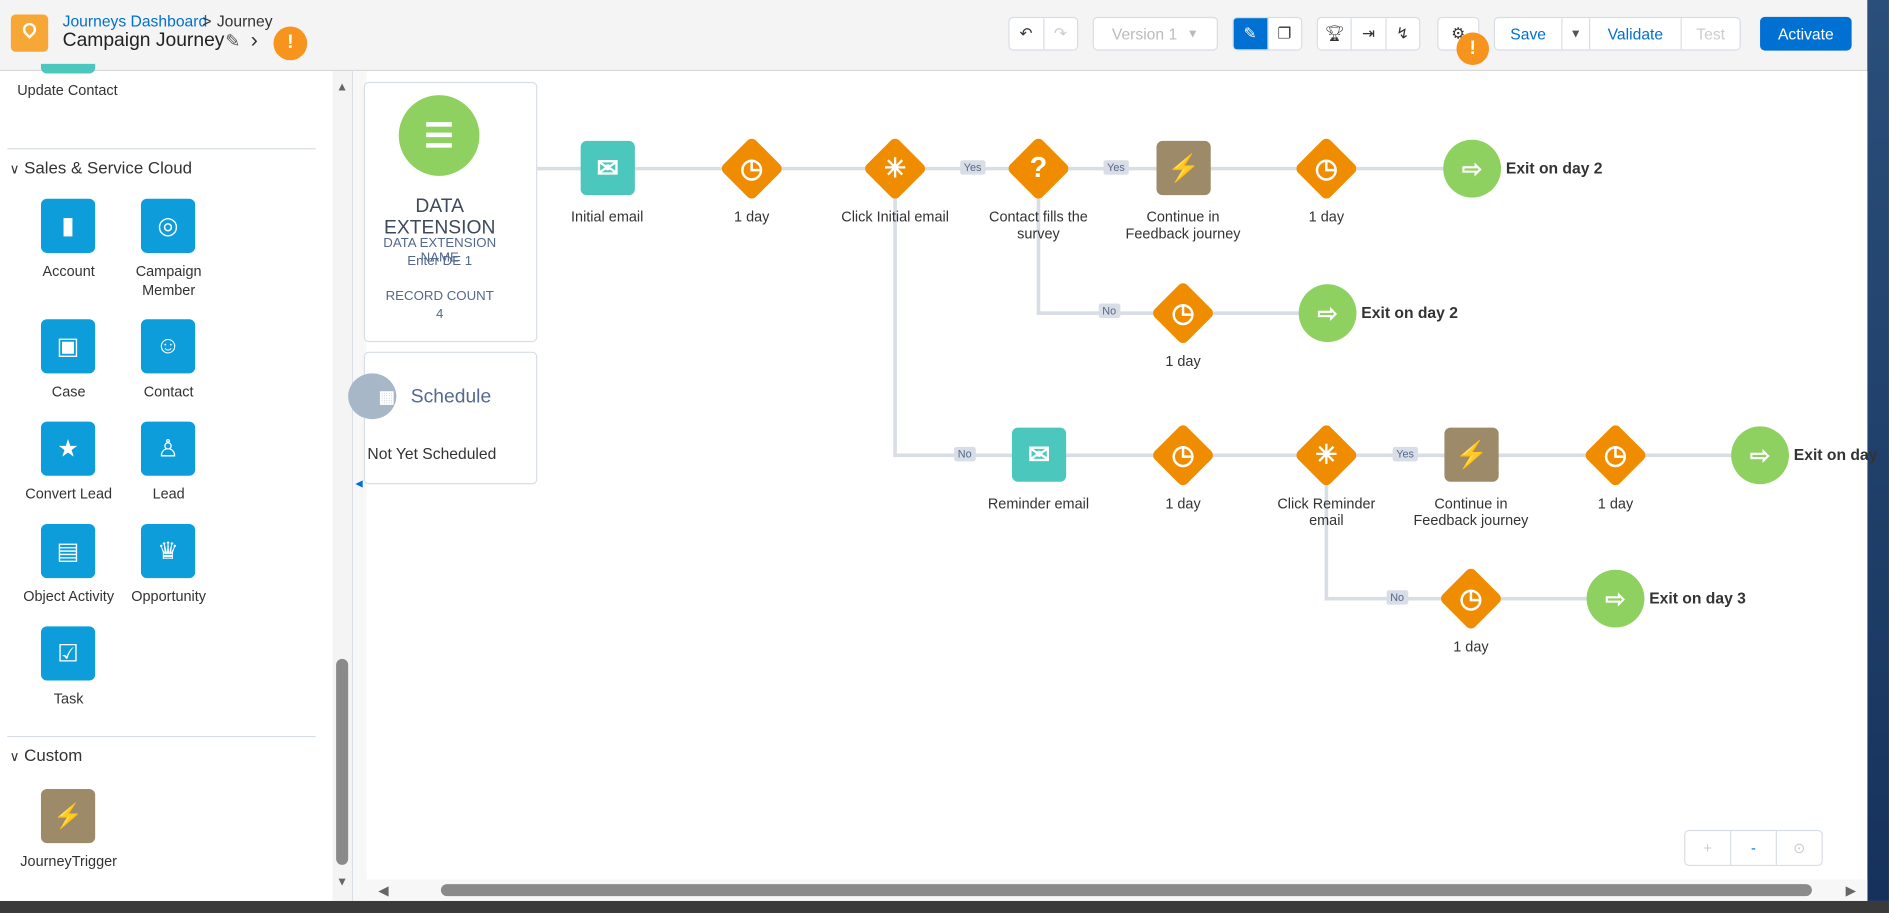 The height and width of the screenshot is (913, 1889). What do you see at coordinates (895, 217) in the screenshot?
I see `node-label: Click Initial email` at bounding box center [895, 217].